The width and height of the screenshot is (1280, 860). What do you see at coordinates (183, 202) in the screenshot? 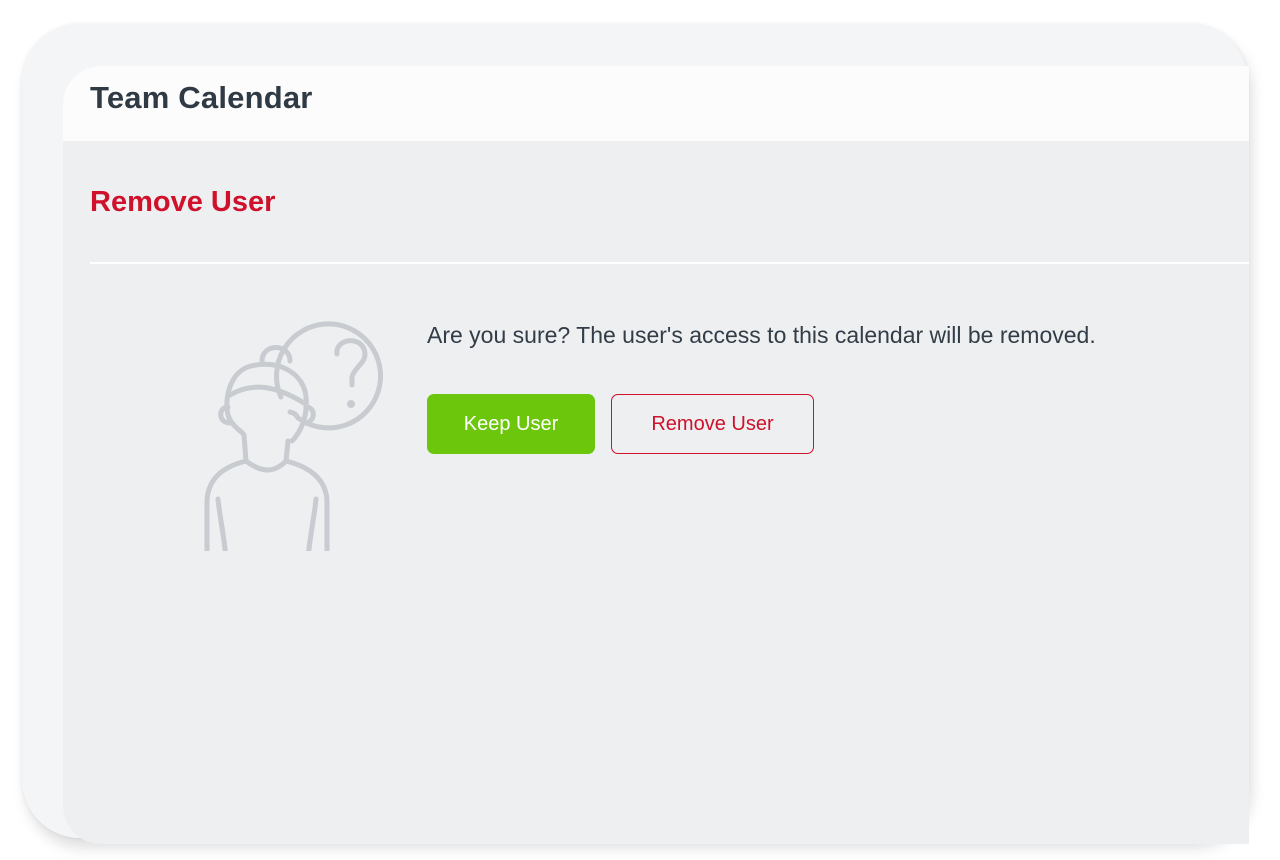
I see `dialog-title: Remove User` at bounding box center [183, 202].